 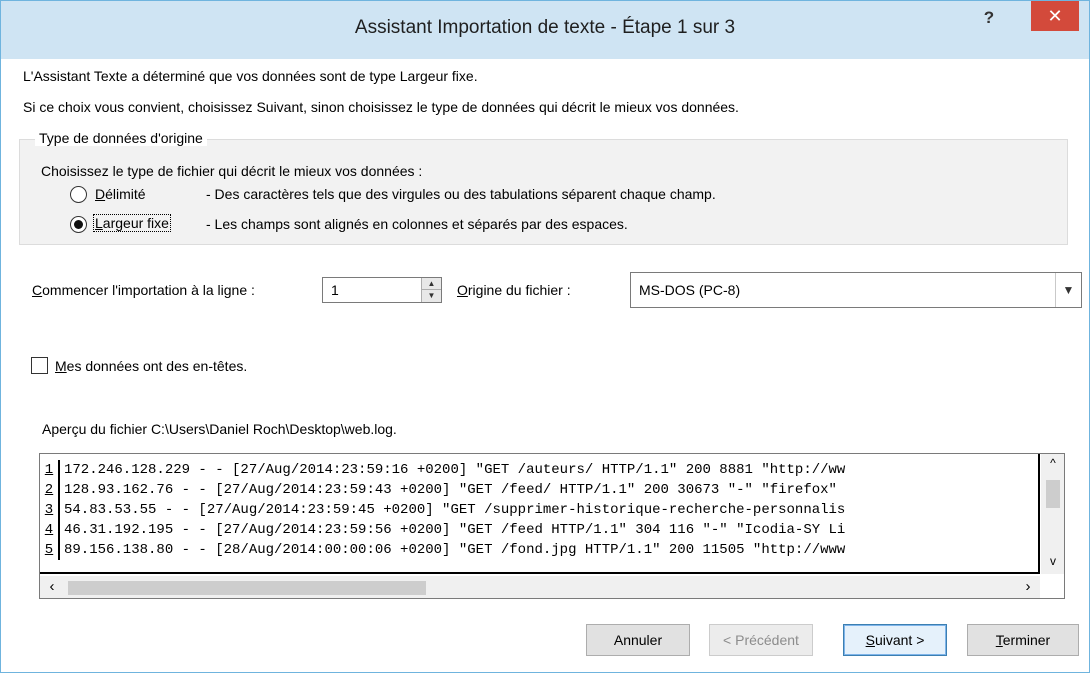 I want to click on fixed-width-label-mnemonic: L, so click(x=99, y=223).